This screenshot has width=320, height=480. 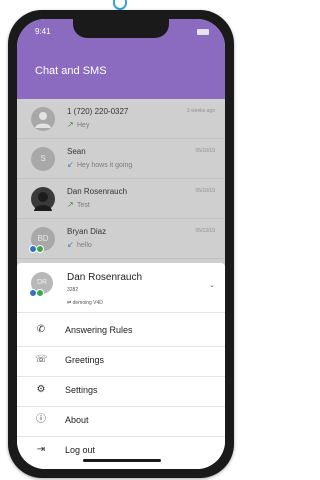 I want to click on conversation-row: S Sean ↙ Hey hows it going 05/10/19, so click(x=121, y=159).